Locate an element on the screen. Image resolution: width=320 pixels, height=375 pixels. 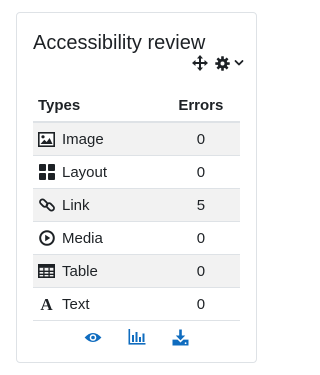
table-row: Link 5 is located at coordinates (136, 205).